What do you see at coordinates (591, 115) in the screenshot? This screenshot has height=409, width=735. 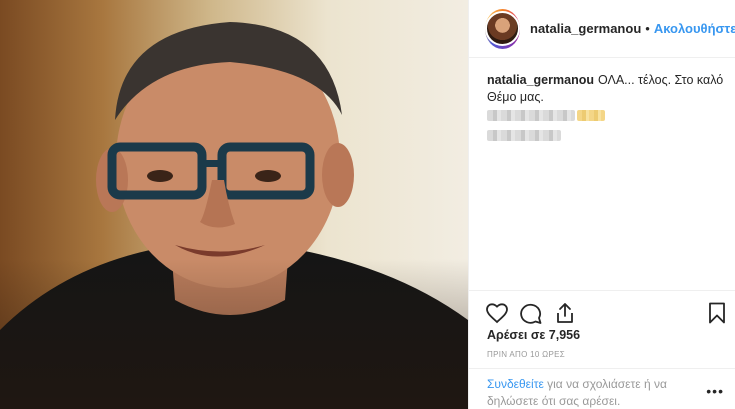 I see `blurred-comment-emoji` at bounding box center [591, 115].